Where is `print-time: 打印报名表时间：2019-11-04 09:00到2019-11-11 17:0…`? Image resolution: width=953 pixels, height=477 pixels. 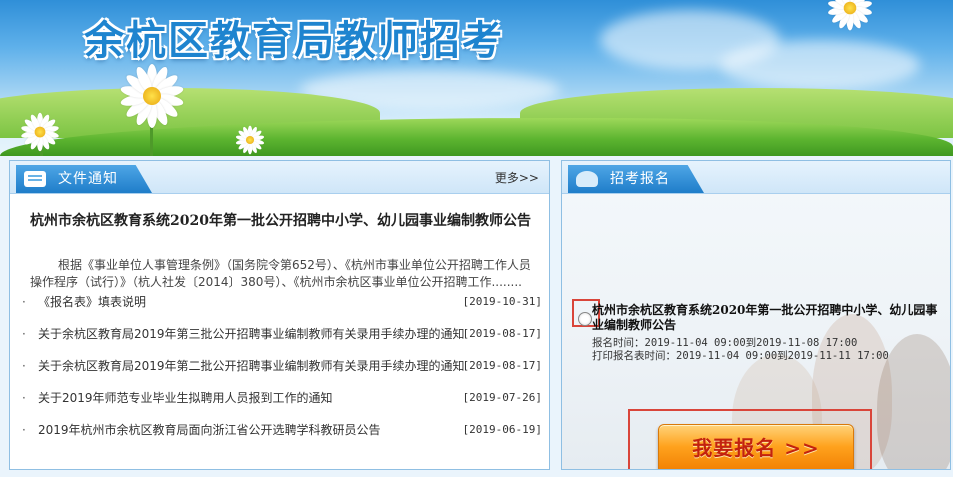 print-time: 打印报名表时间：2019-11-04 09:00到2019-11-11 17:0… is located at coordinates (740, 356).